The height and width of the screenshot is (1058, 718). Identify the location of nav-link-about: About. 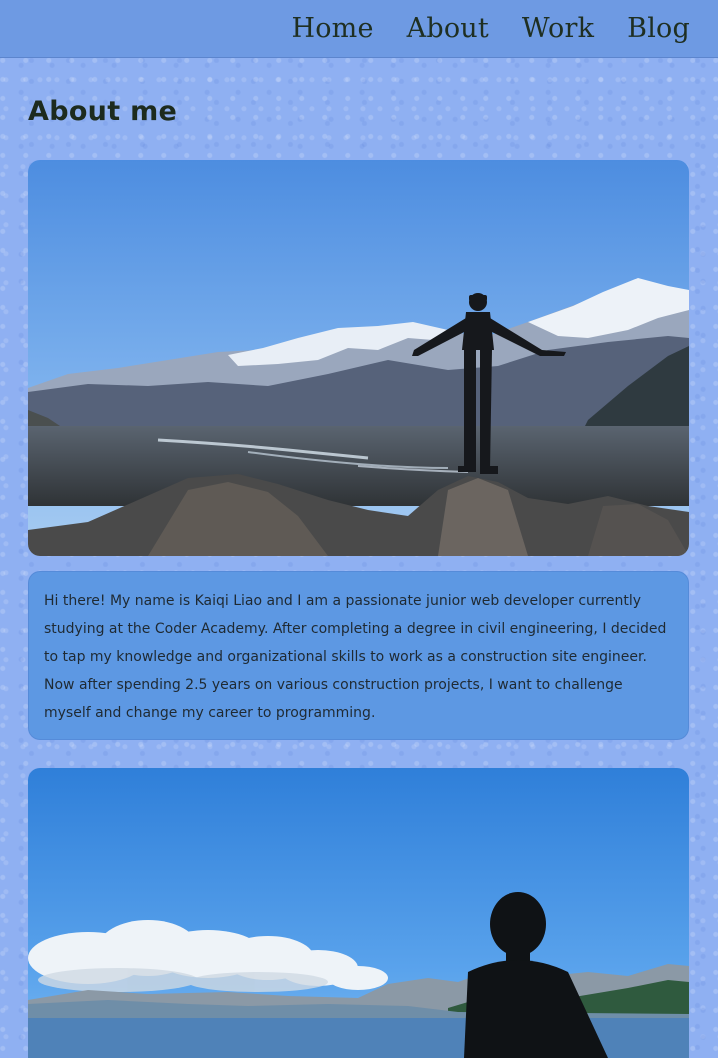
(448, 28).